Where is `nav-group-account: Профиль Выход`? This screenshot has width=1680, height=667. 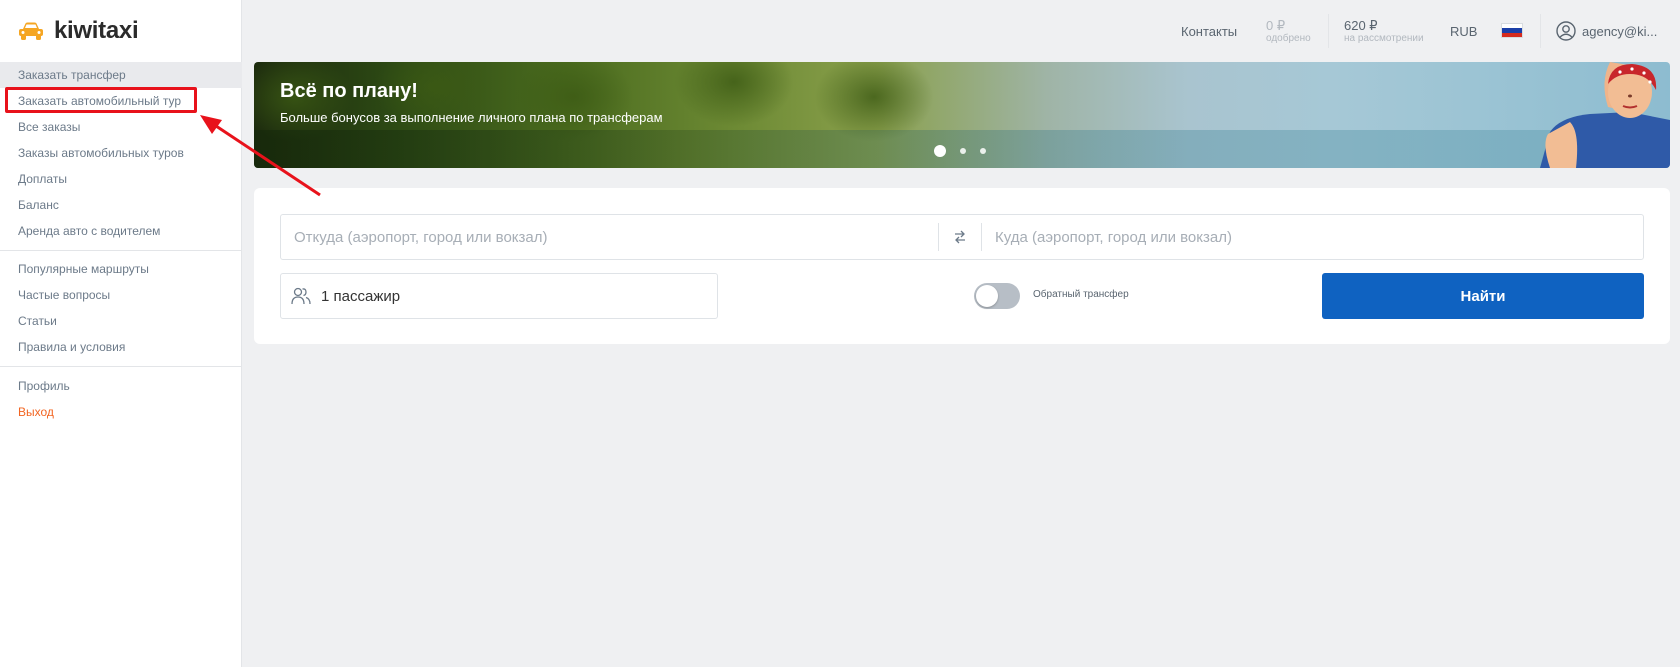 nav-group-account: Профиль Выход is located at coordinates (121, 399).